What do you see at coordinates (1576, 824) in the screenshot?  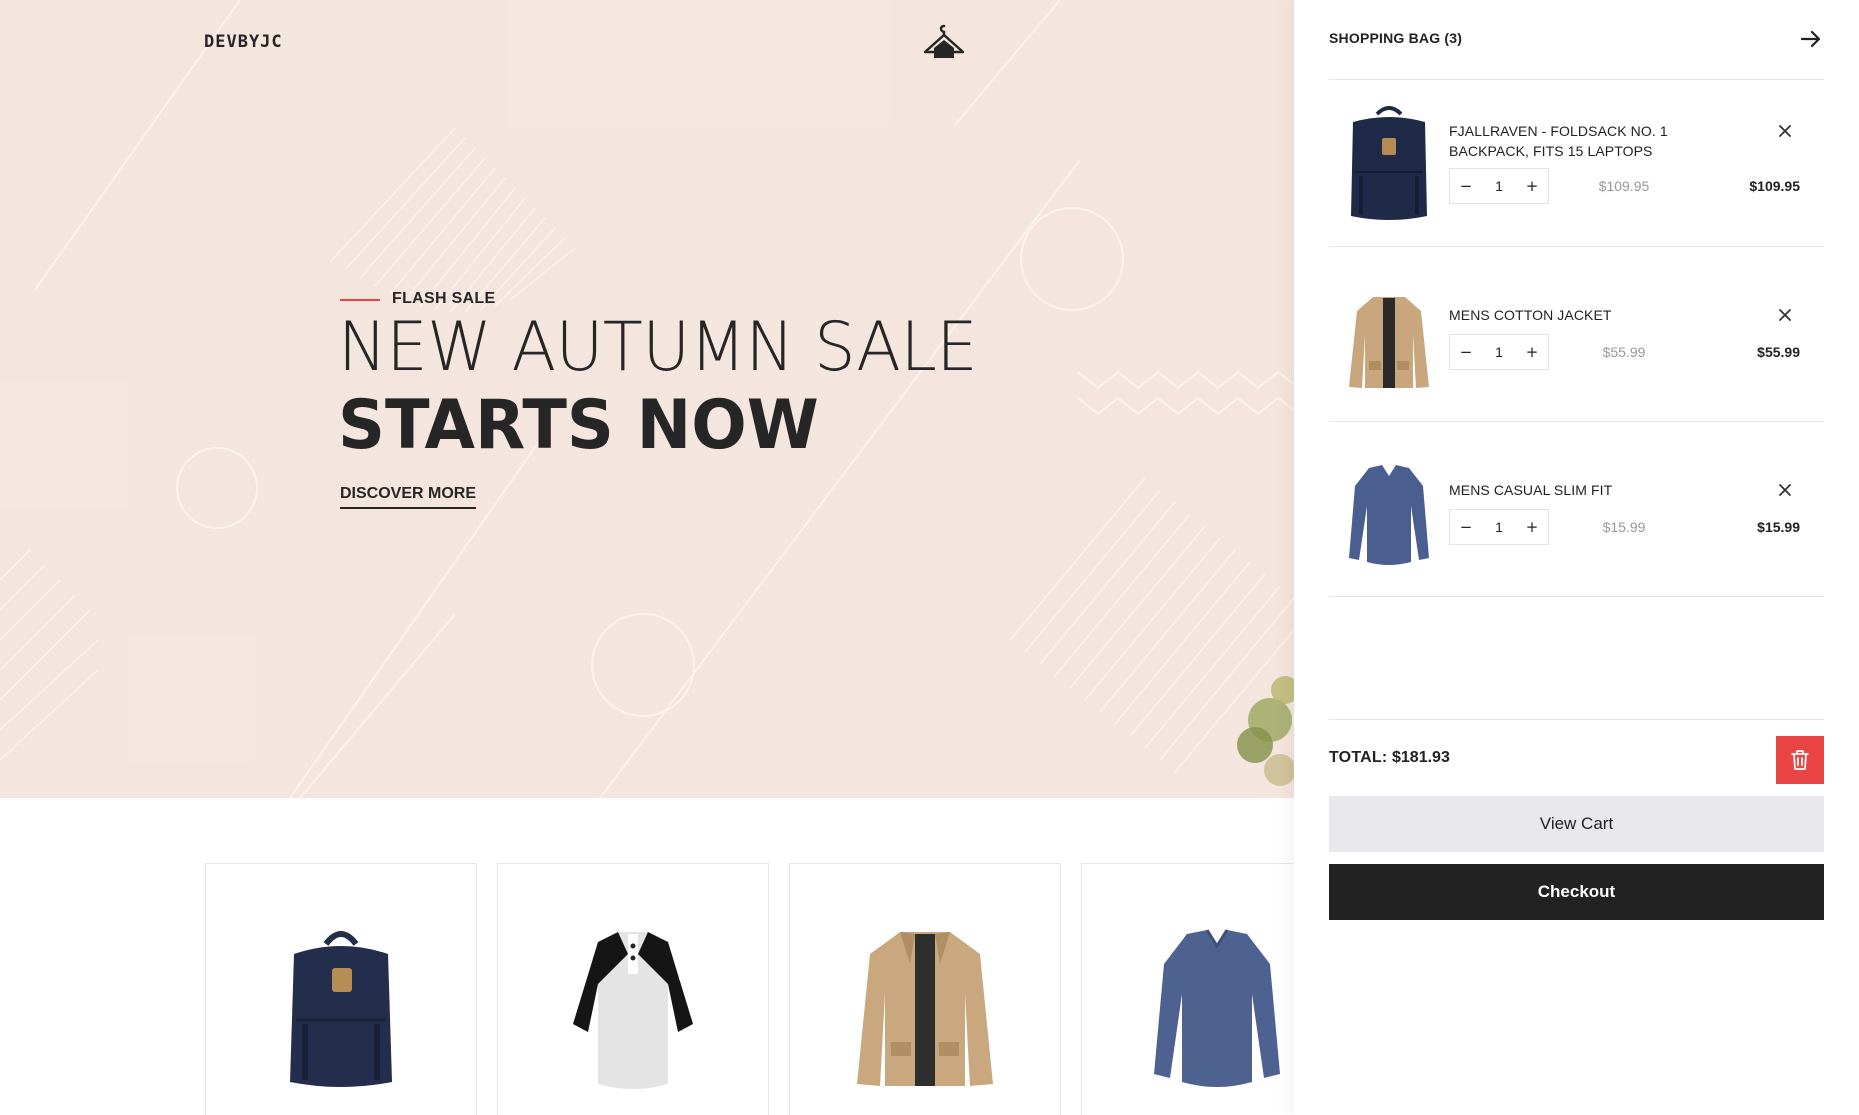 I see `view-cart-button: View Cart` at bounding box center [1576, 824].